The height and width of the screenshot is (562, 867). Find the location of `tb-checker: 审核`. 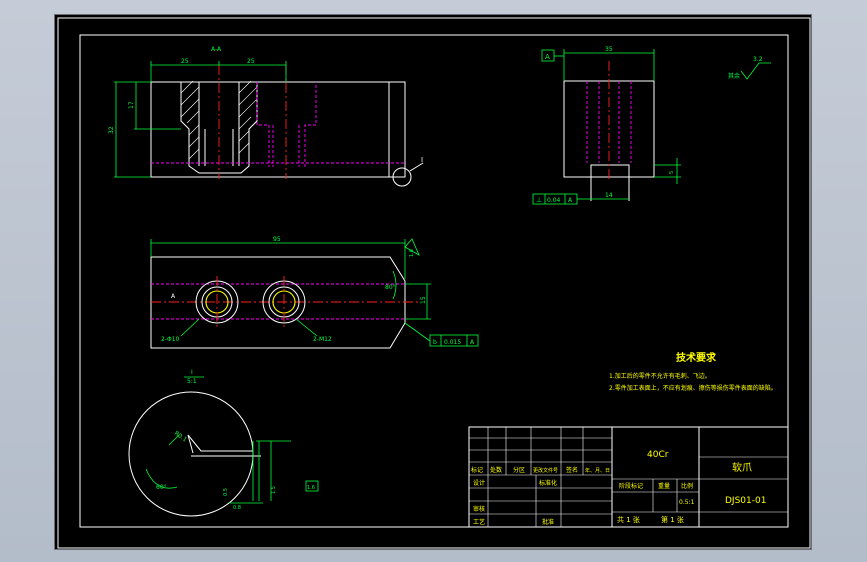

tb-checker: 审核 is located at coordinates (479, 509).